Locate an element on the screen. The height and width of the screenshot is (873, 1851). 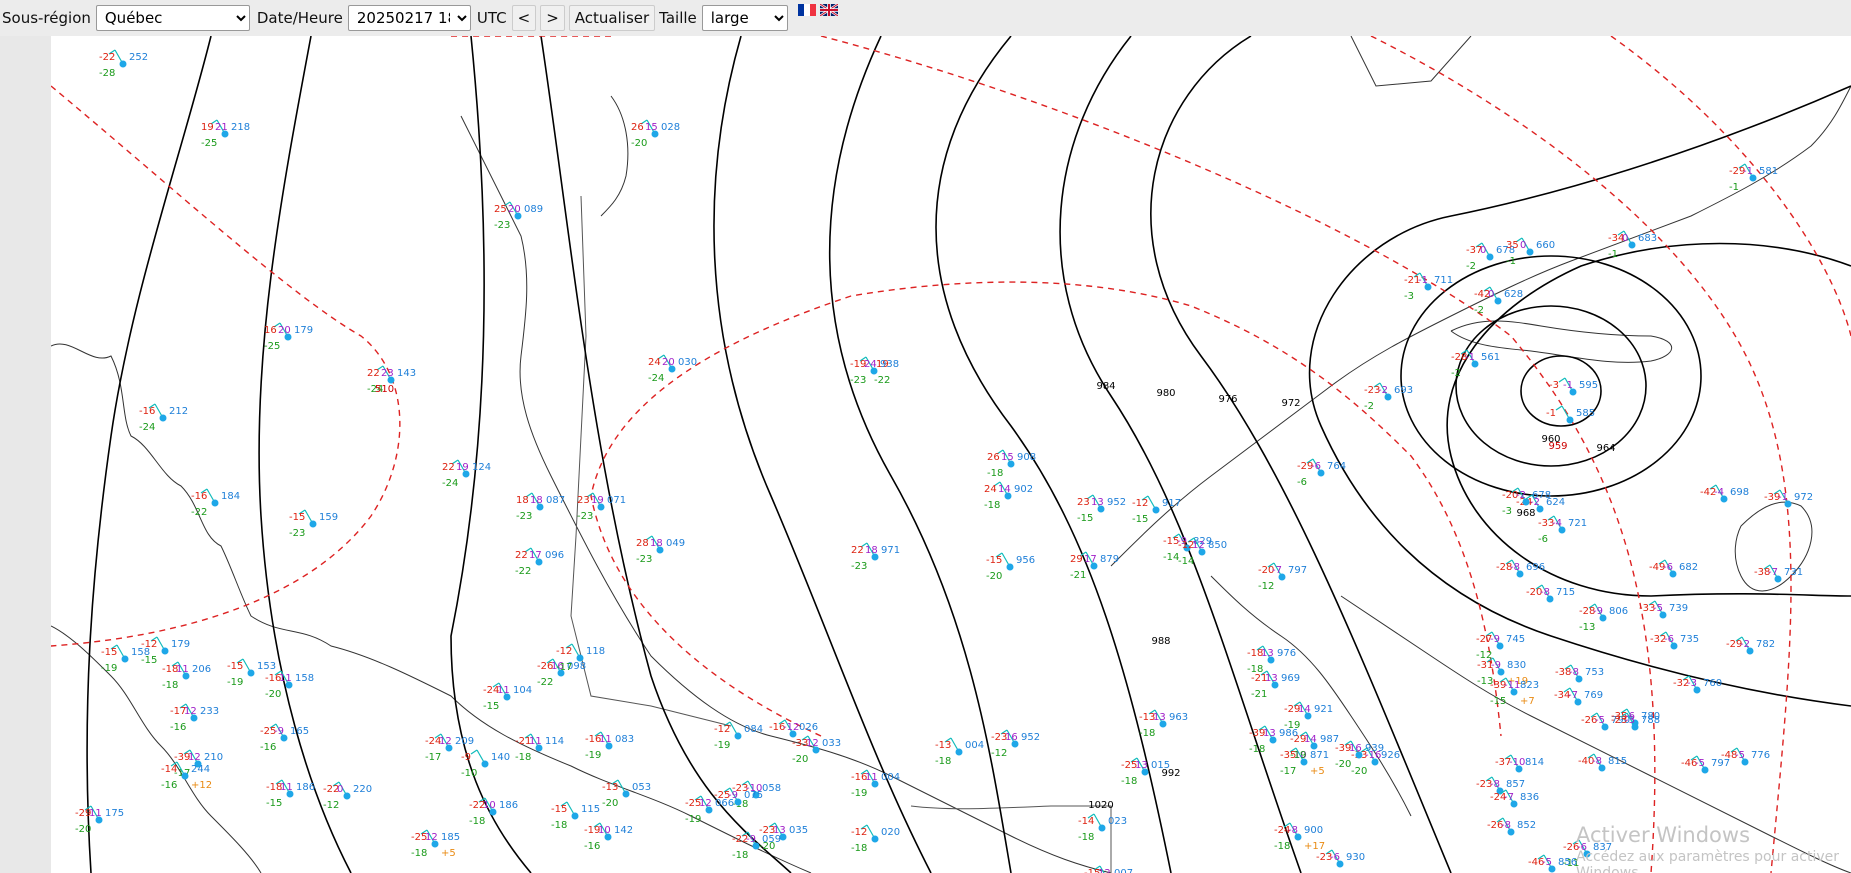
station-plot: -13 004 -18 is located at coordinates (959, 752).